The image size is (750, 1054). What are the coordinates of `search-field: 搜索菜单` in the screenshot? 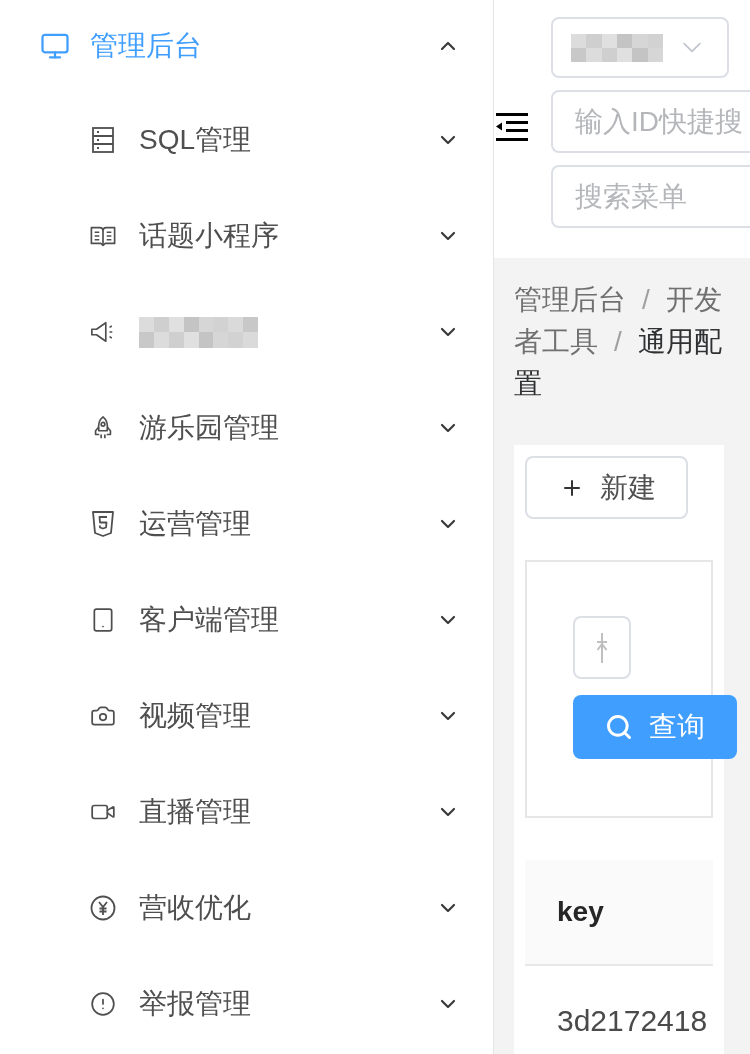 It's located at (650, 196).